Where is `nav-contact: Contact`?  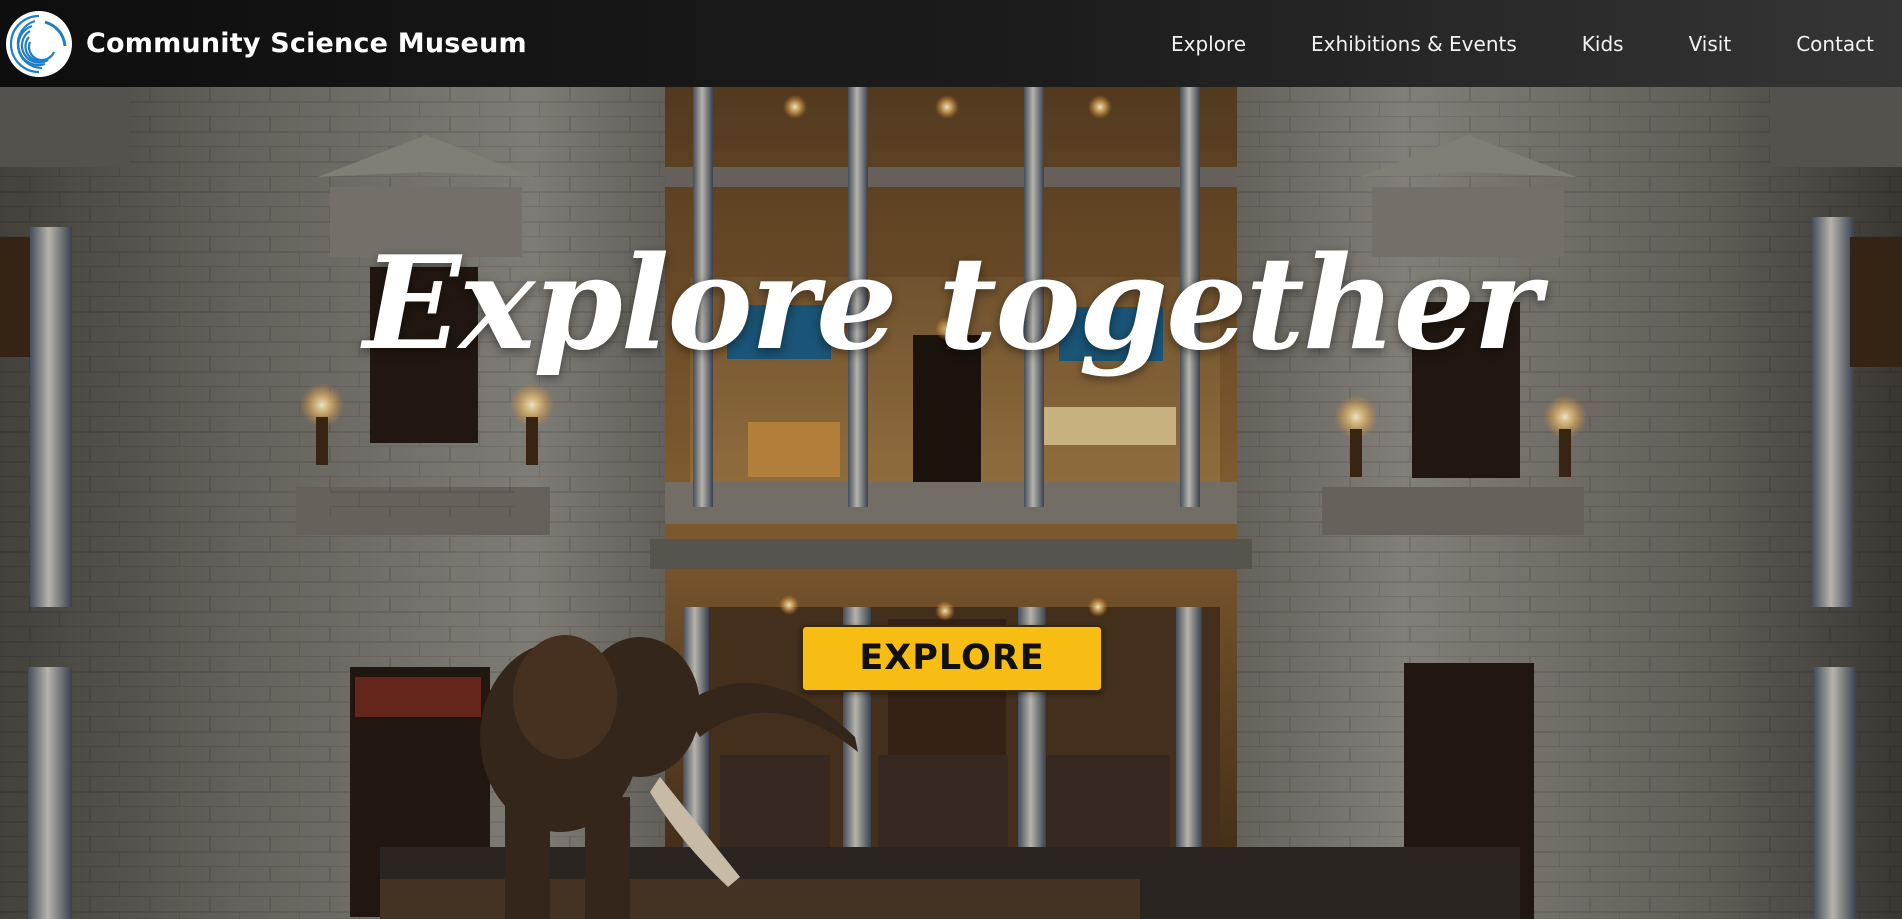
nav-contact: Contact is located at coordinates (1835, 44).